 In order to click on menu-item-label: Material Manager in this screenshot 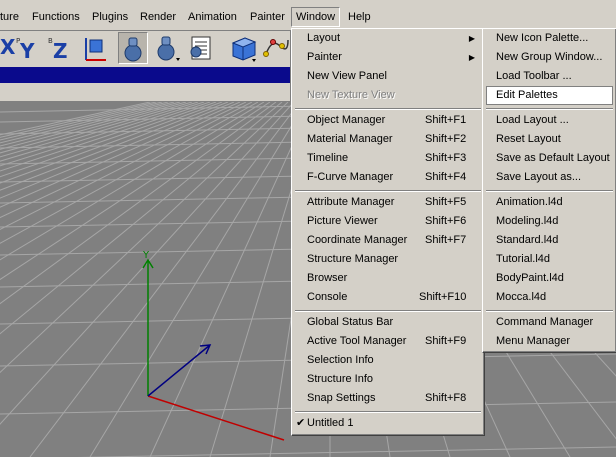, I will do `click(350, 139)`.